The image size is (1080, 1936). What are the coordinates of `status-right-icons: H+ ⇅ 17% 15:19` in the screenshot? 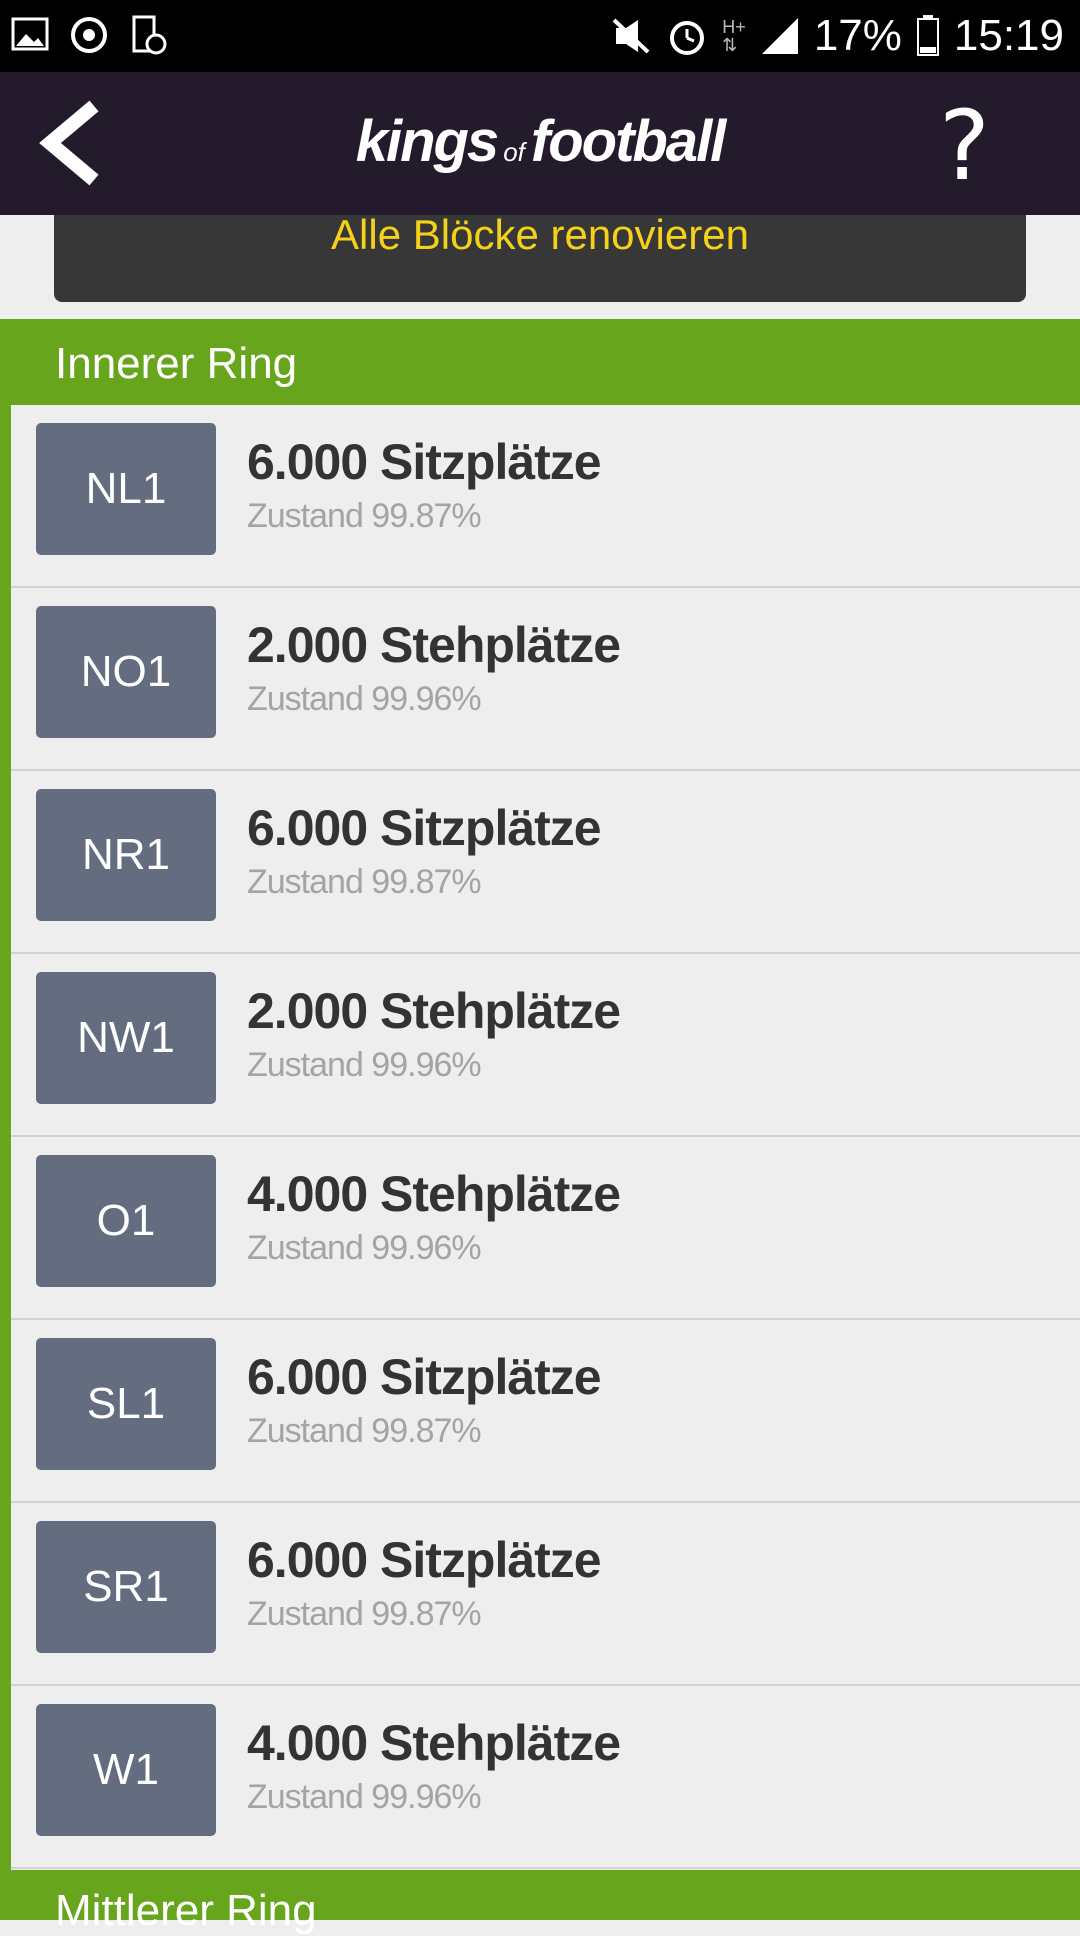 It's located at (837, 36).